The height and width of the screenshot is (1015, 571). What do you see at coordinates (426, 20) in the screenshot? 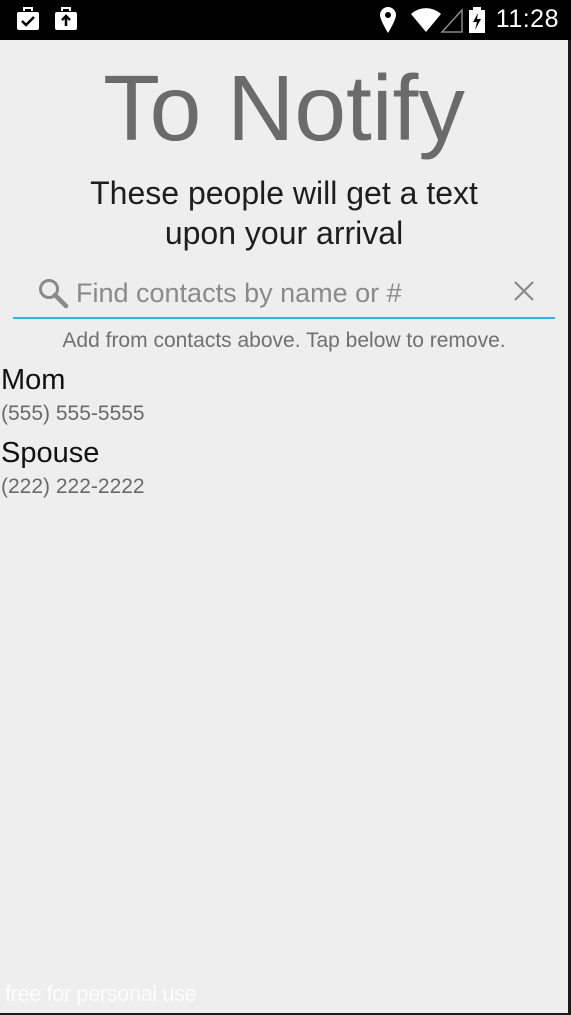
I see `wifi-icon` at bounding box center [426, 20].